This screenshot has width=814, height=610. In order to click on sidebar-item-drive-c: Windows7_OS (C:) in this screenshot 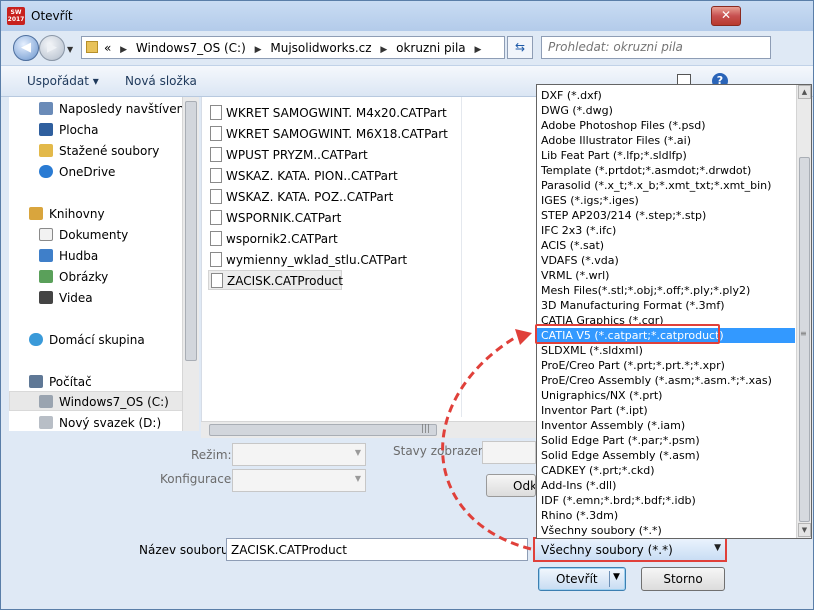, I will do `click(100, 401)`.